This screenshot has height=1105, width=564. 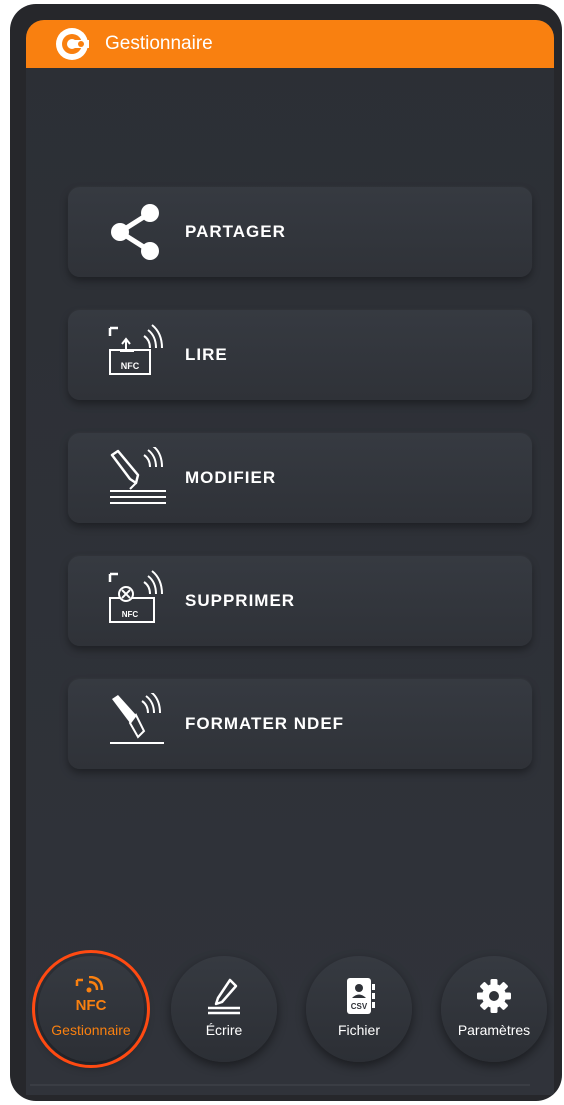 I want to click on delete-button: NFC SUPPRIMER, so click(x=300, y=601).